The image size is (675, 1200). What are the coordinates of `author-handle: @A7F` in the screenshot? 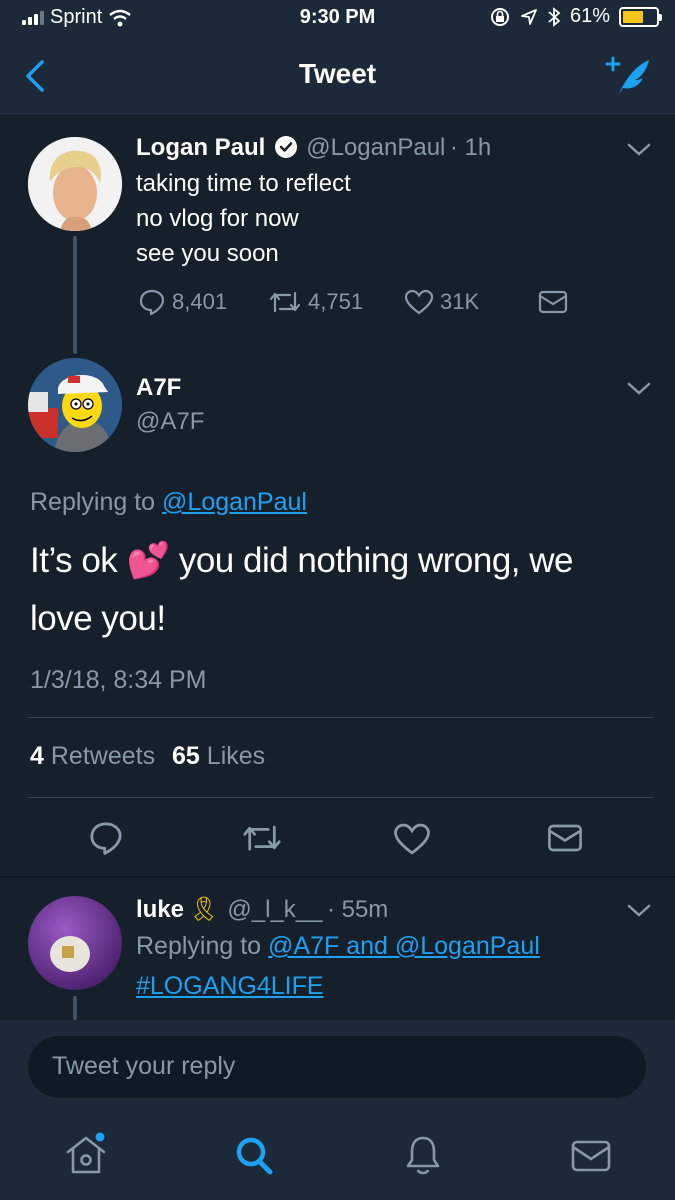 It's located at (170, 422).